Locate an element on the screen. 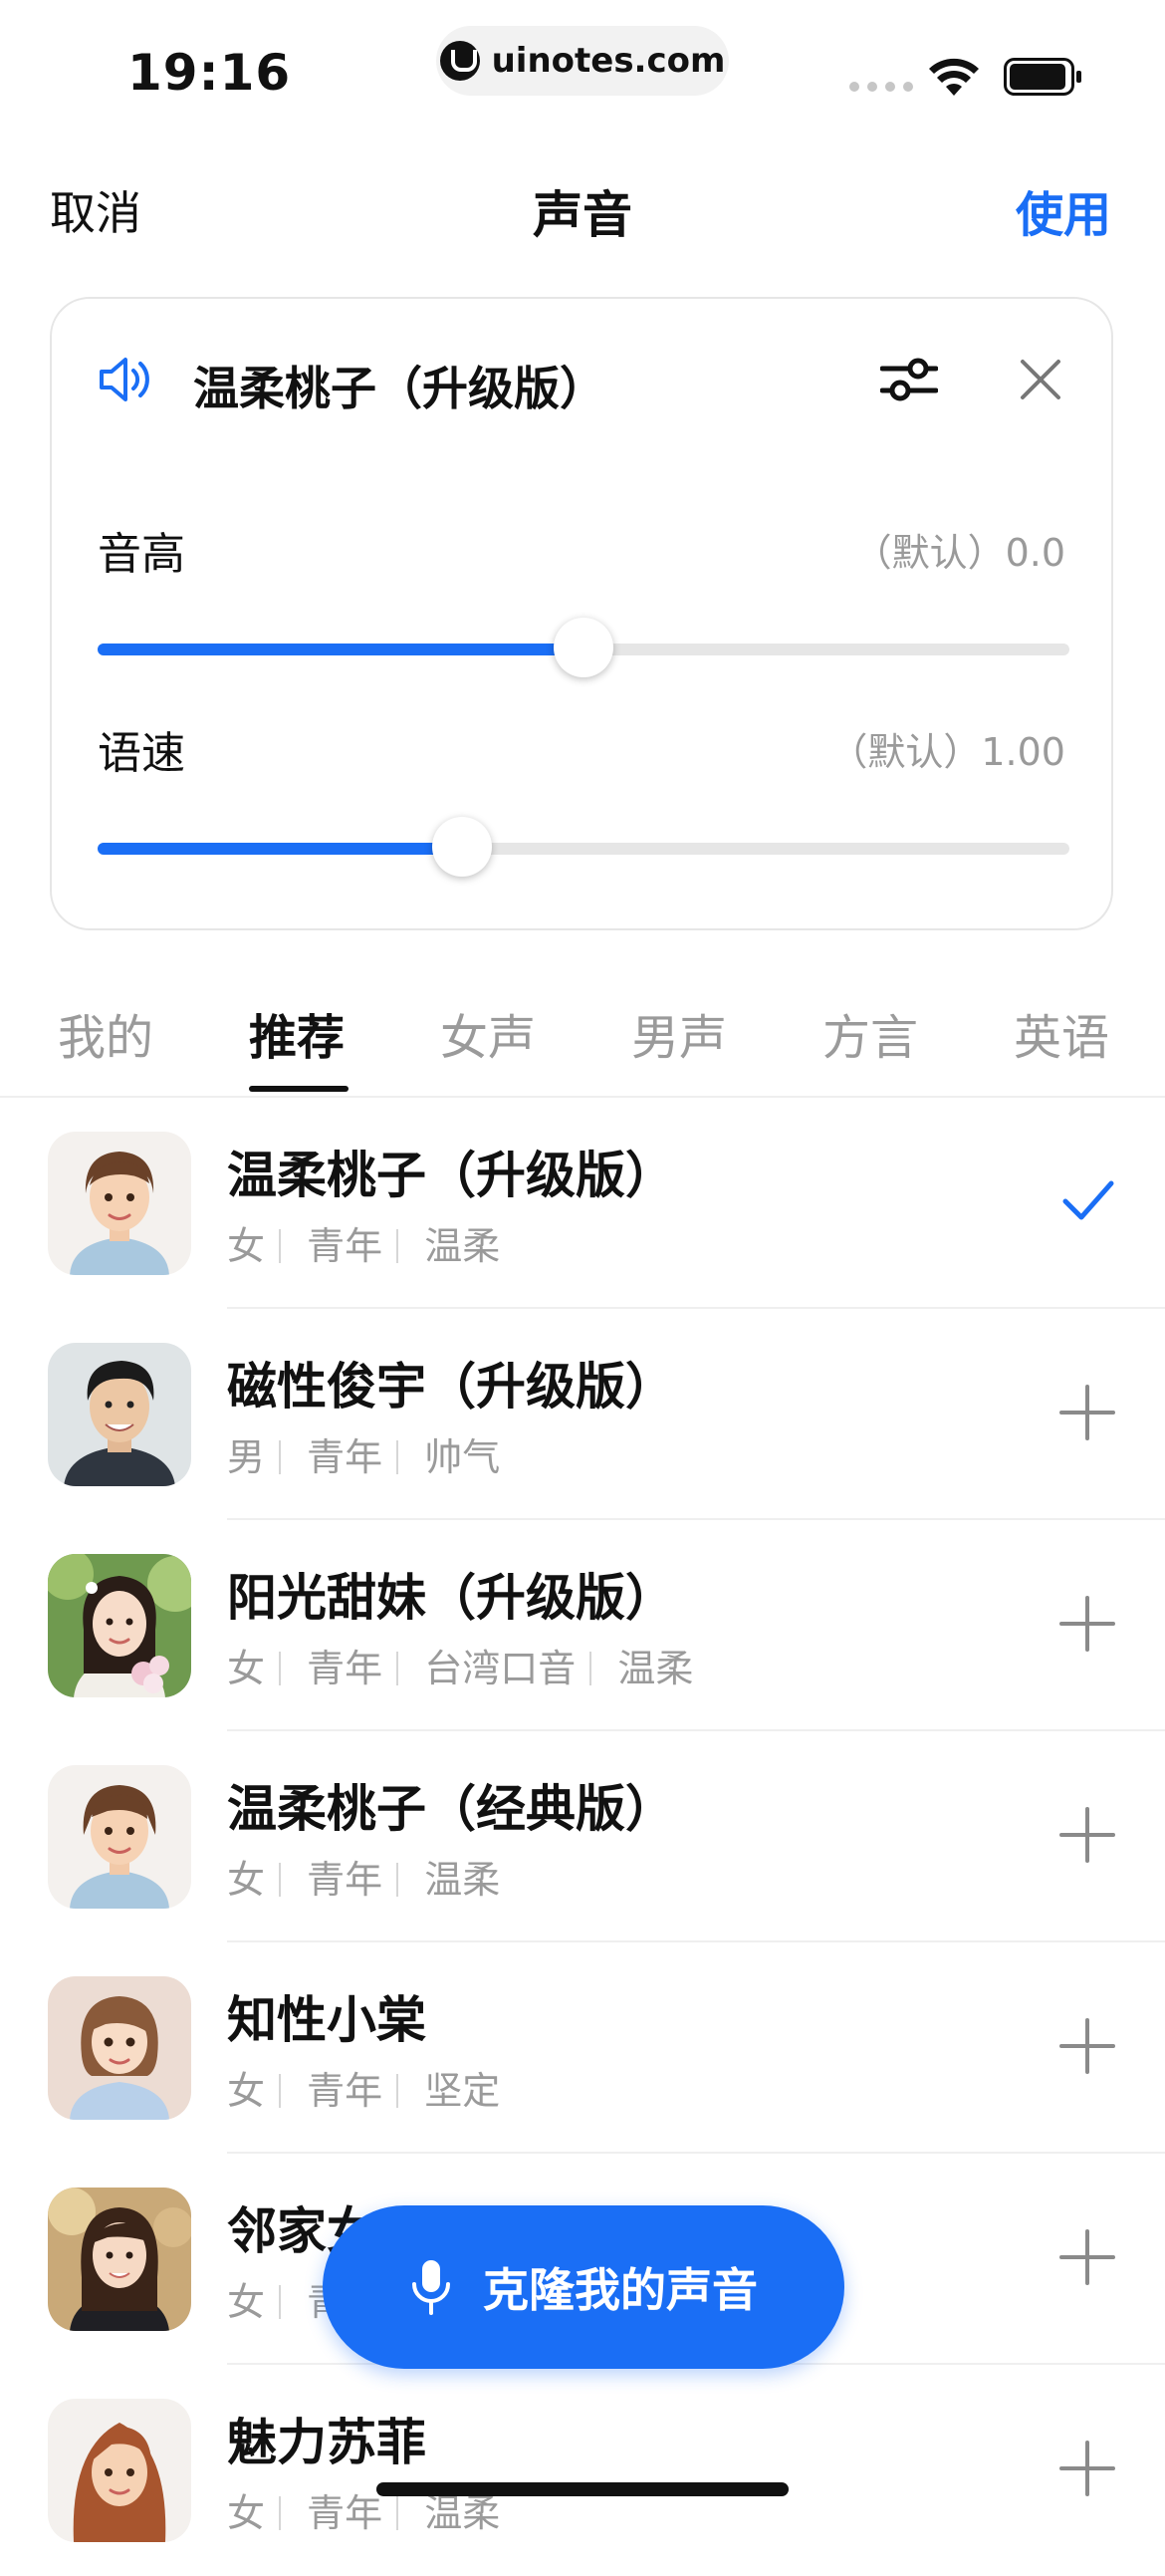  voice-tag: 男 is located at coordinates (247, 1457).